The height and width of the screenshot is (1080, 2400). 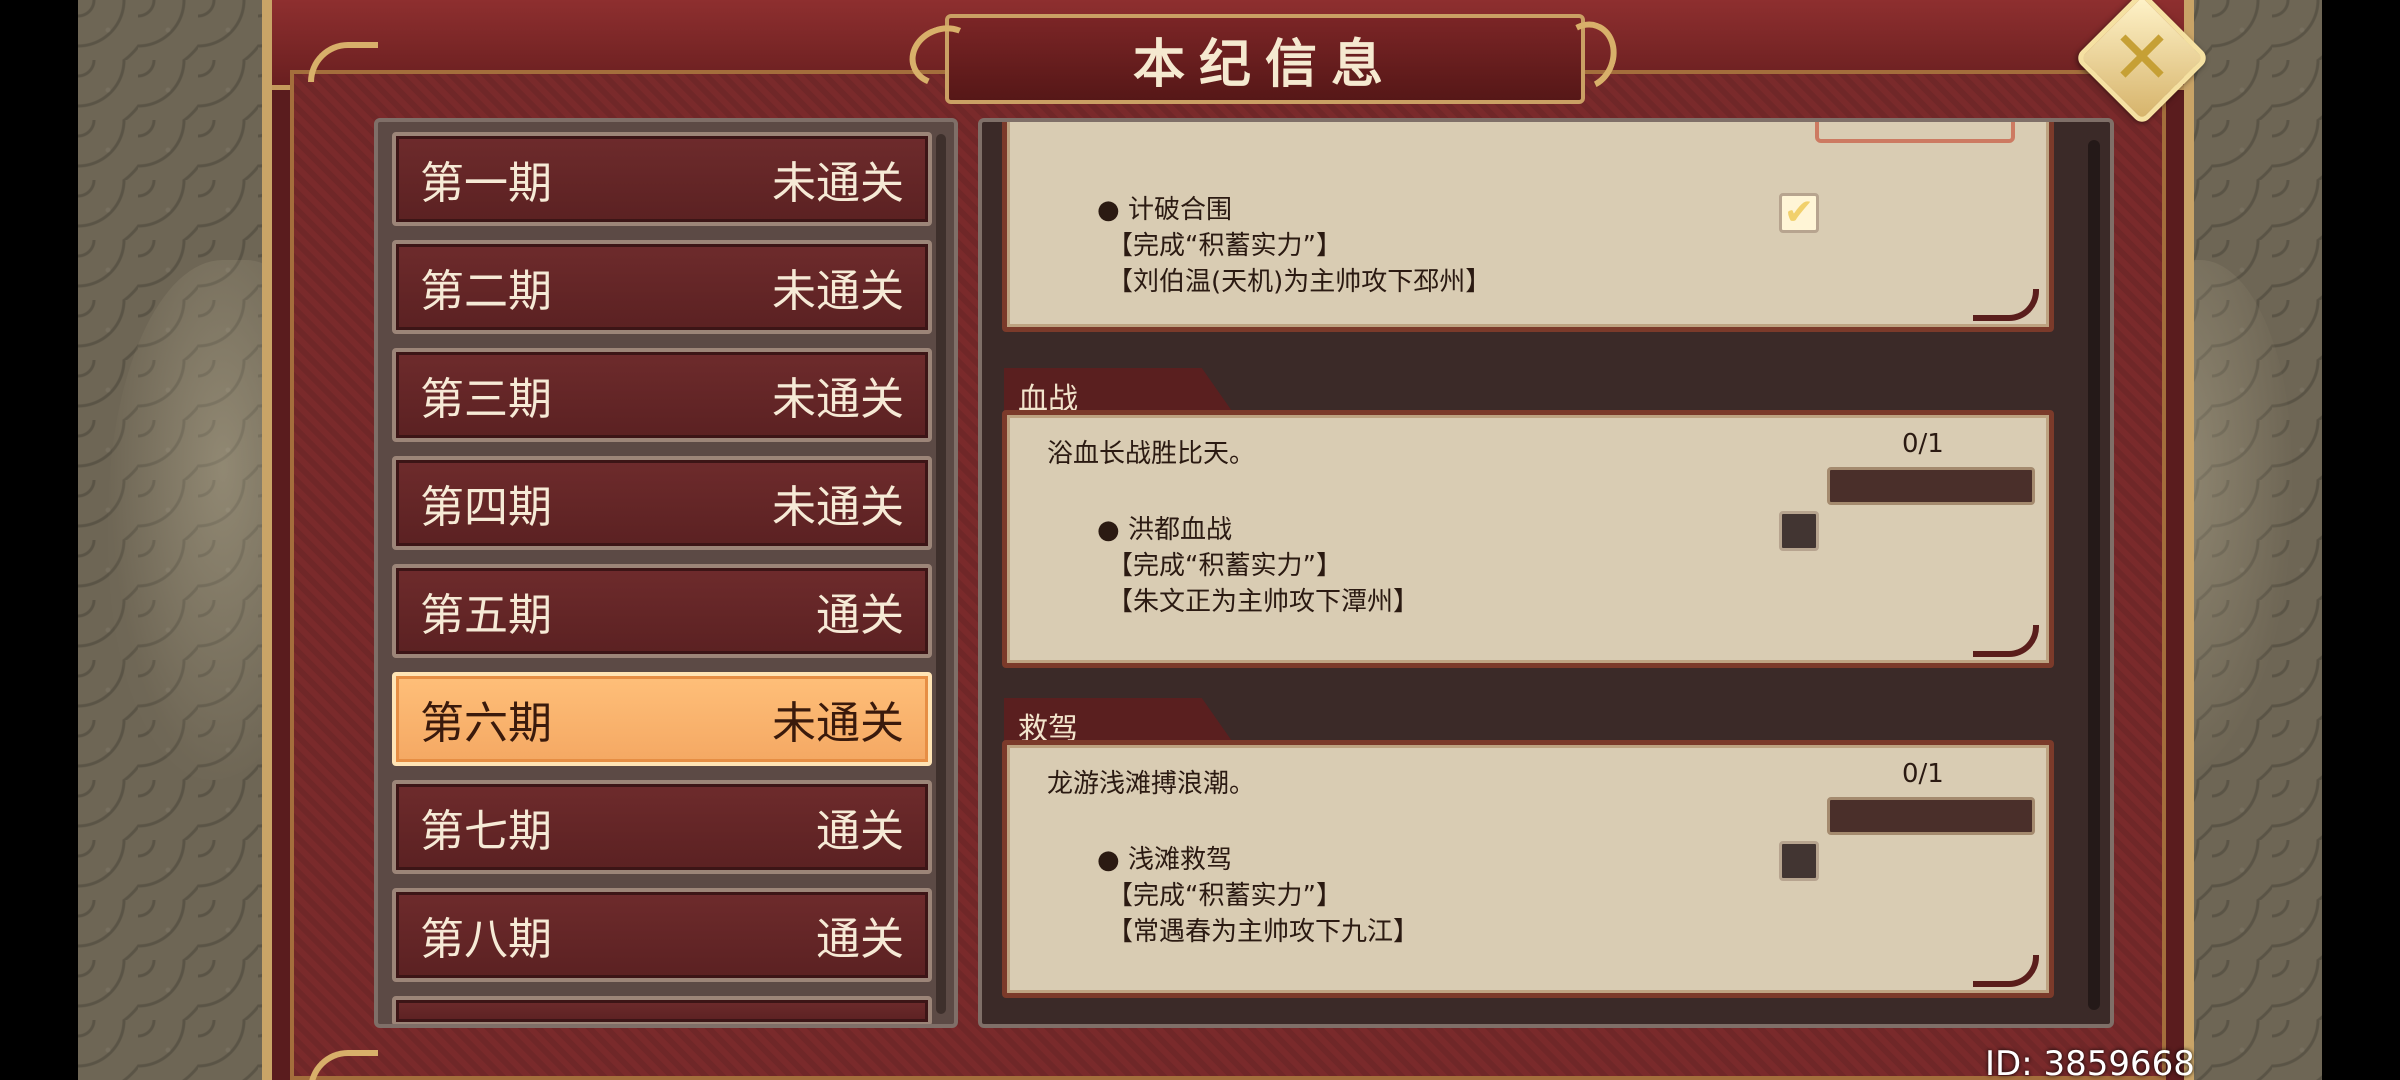 What do you see at coordinates (941, 574) in the screenshot?
I see `list-scrollbar` at bounding box center [941, 574].